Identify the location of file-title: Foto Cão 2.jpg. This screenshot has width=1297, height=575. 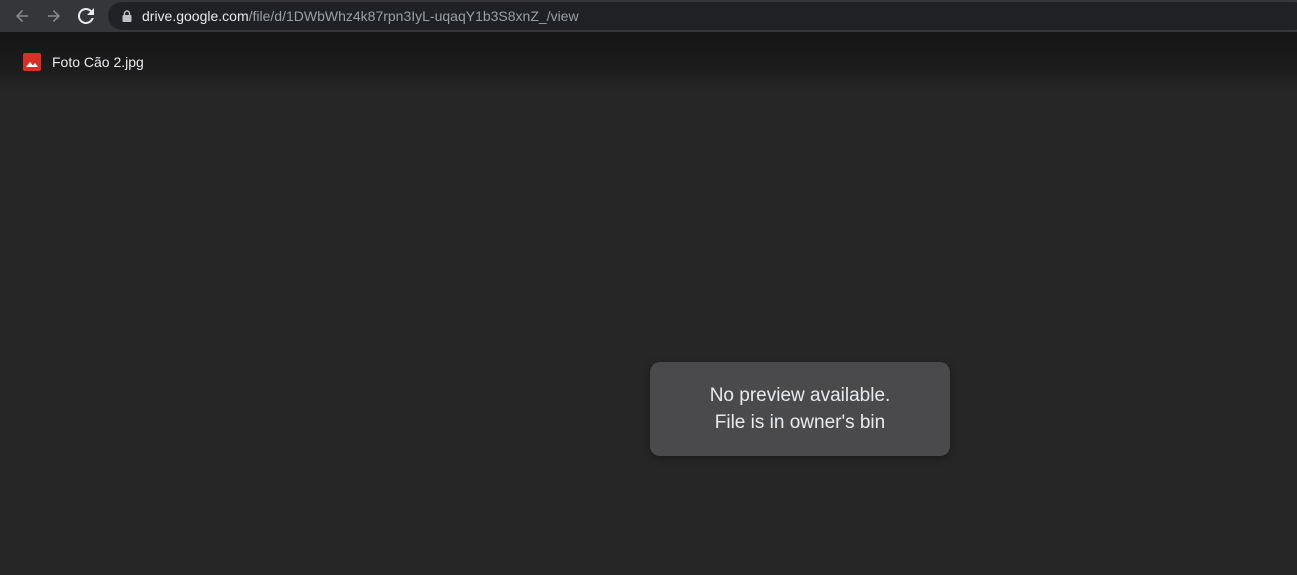
(83, 62).